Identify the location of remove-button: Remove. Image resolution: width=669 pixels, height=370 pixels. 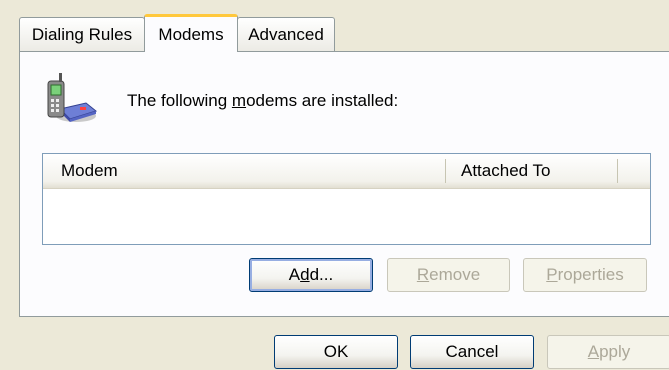
(448, 275).